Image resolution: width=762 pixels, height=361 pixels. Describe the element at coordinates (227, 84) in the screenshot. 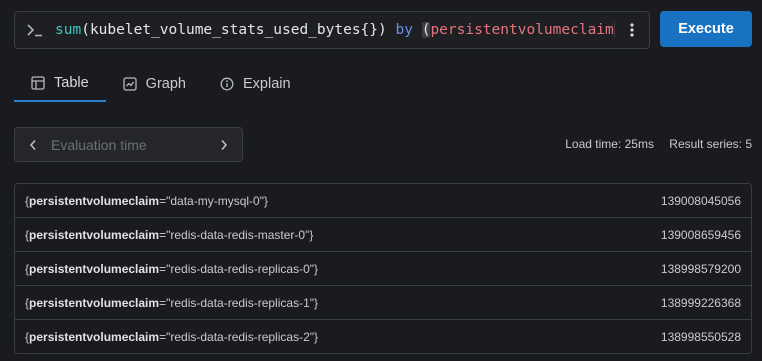

I see `info-icon` at that location.